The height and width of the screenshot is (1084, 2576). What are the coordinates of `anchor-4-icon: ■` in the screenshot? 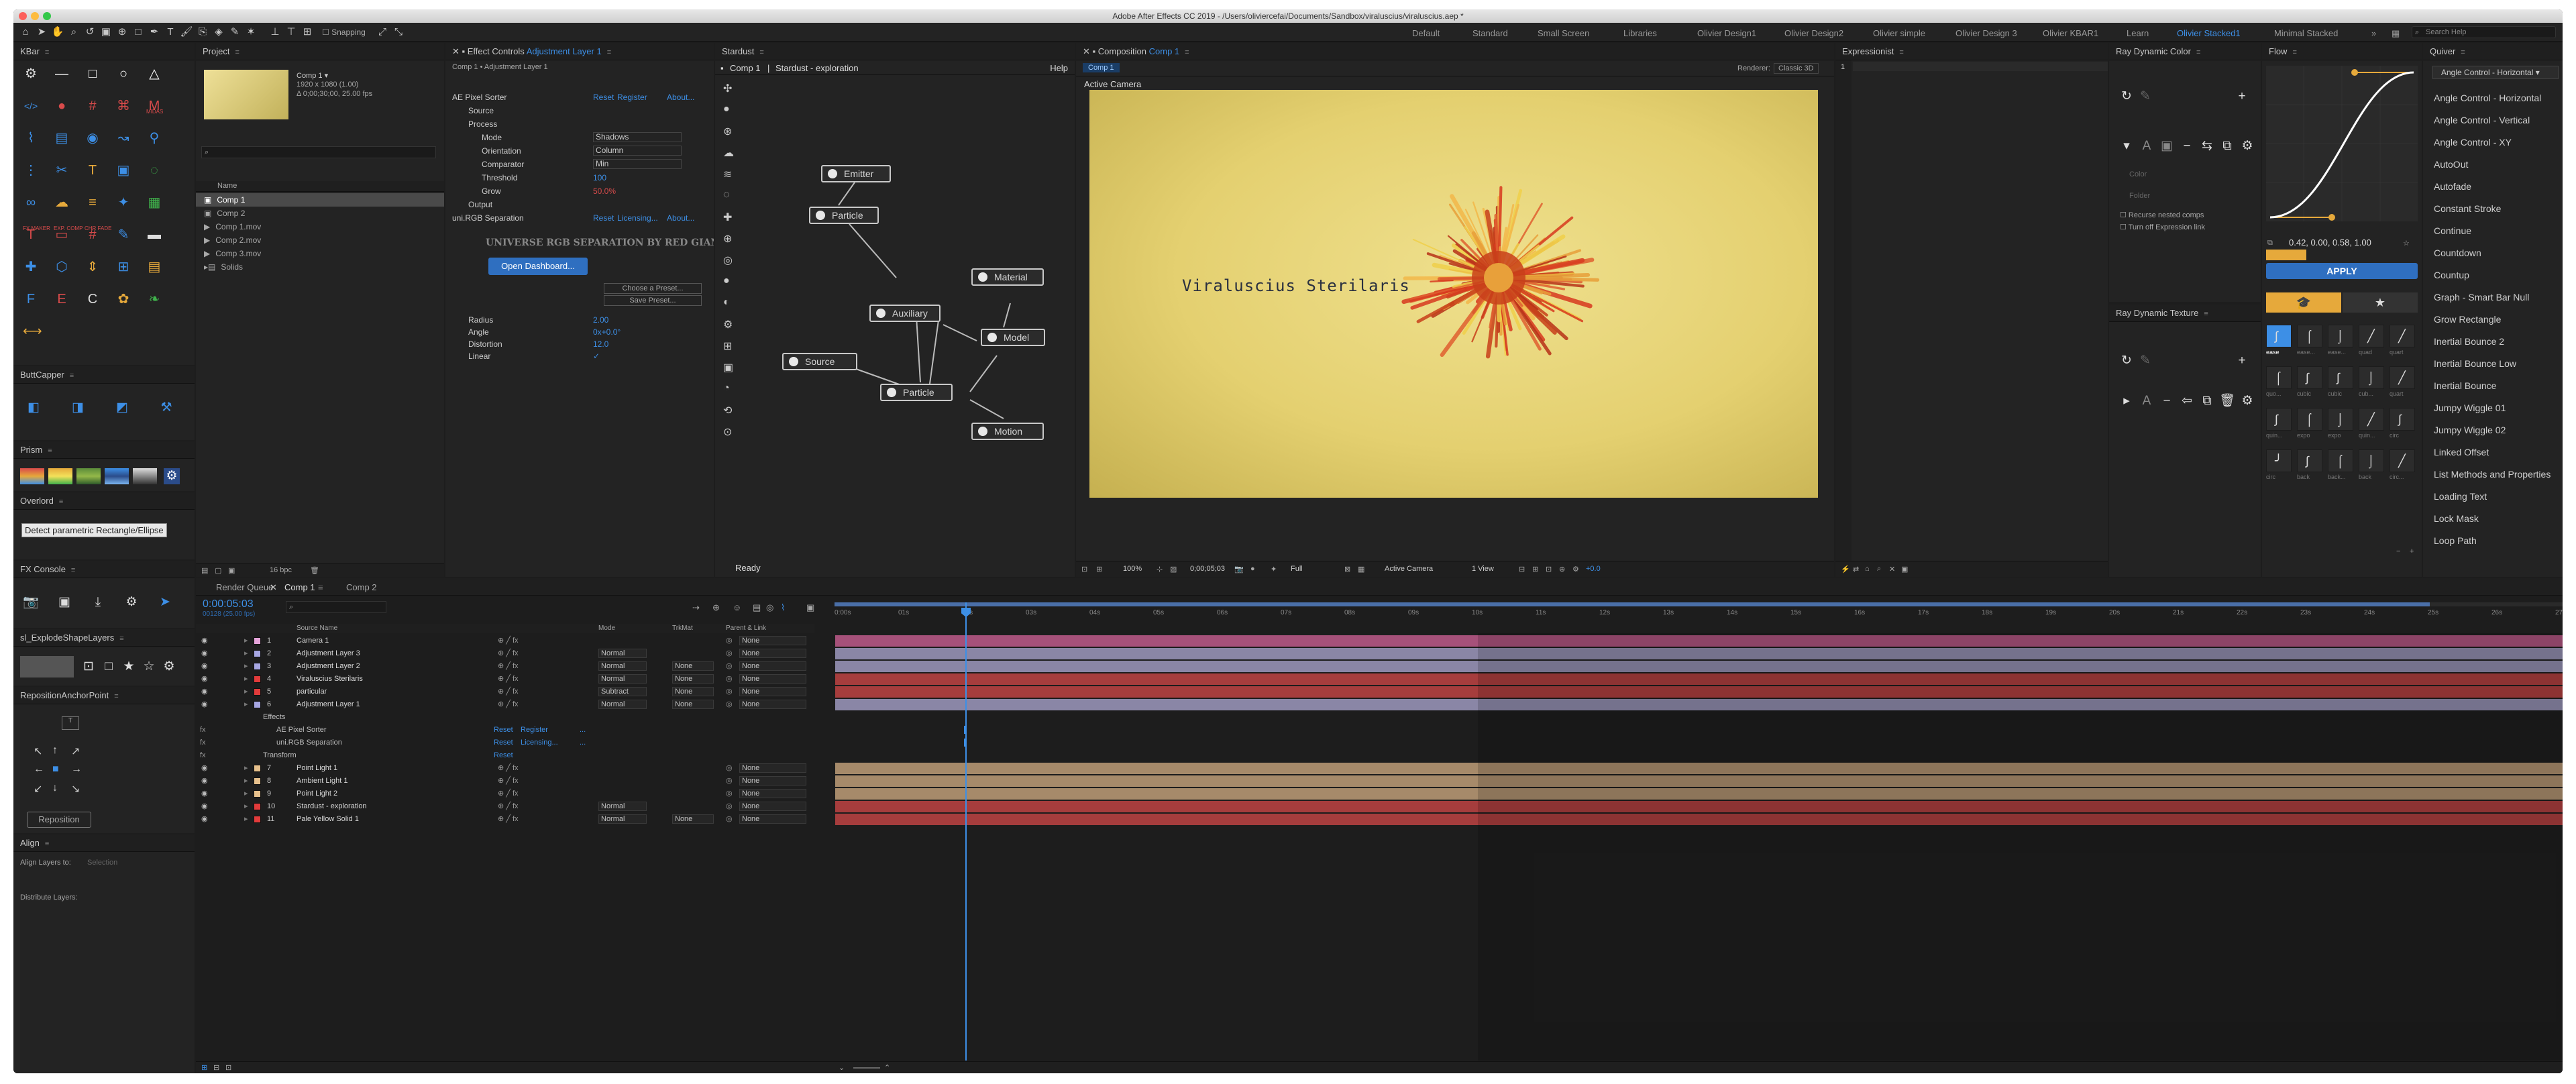 It's located at (55, 769).